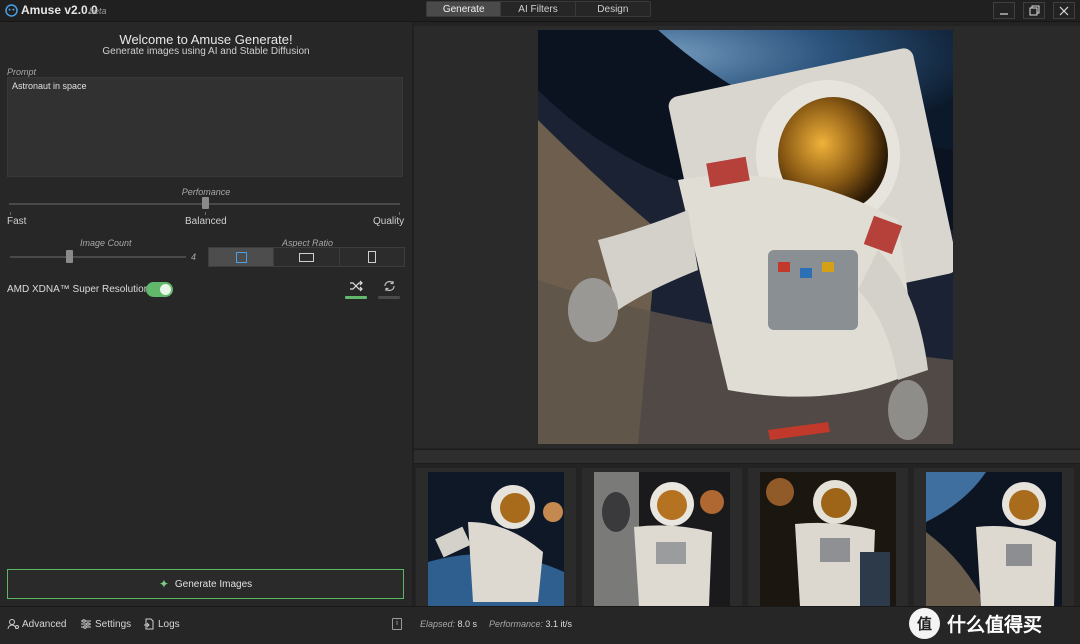  What do you see at coordinates (44, 624) in the screenshot?
I see `advanced-label: Advanced` at bounding box center [44, 624].